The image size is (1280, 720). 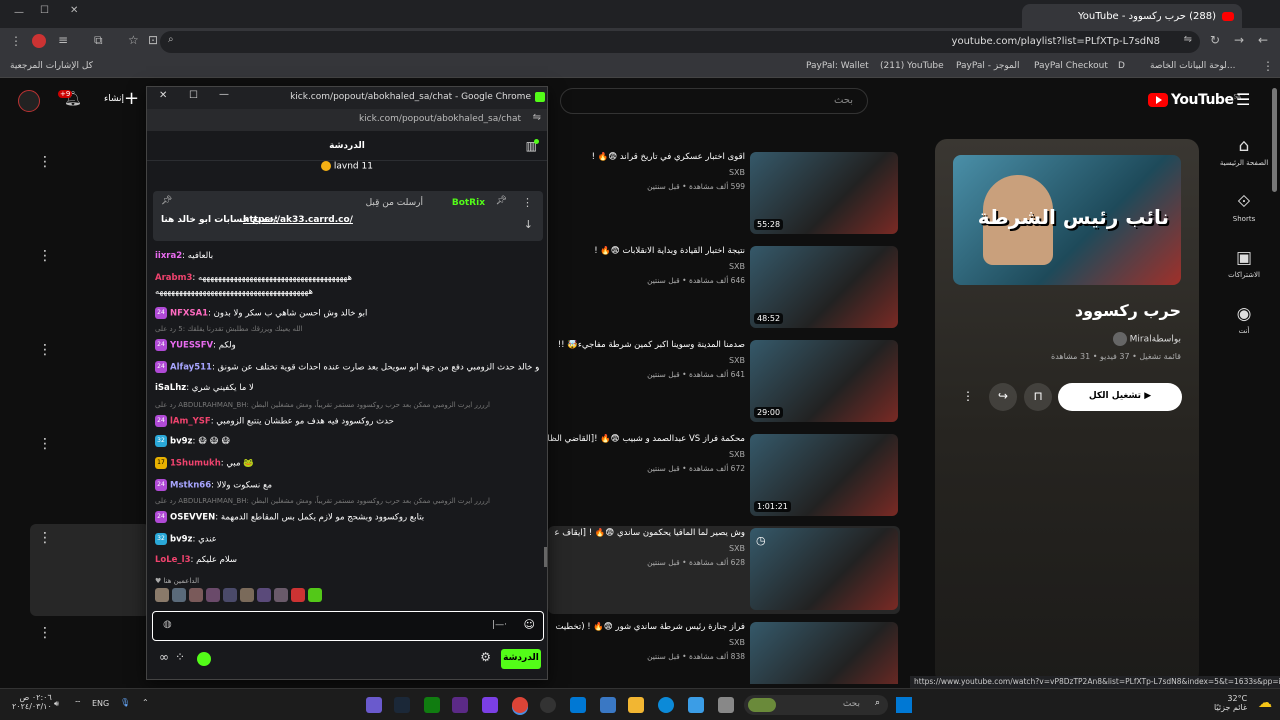 What do you see at coordinates (578, 705) in the screenshot?
I see `mail-icon` at bounding box center [578, 705].